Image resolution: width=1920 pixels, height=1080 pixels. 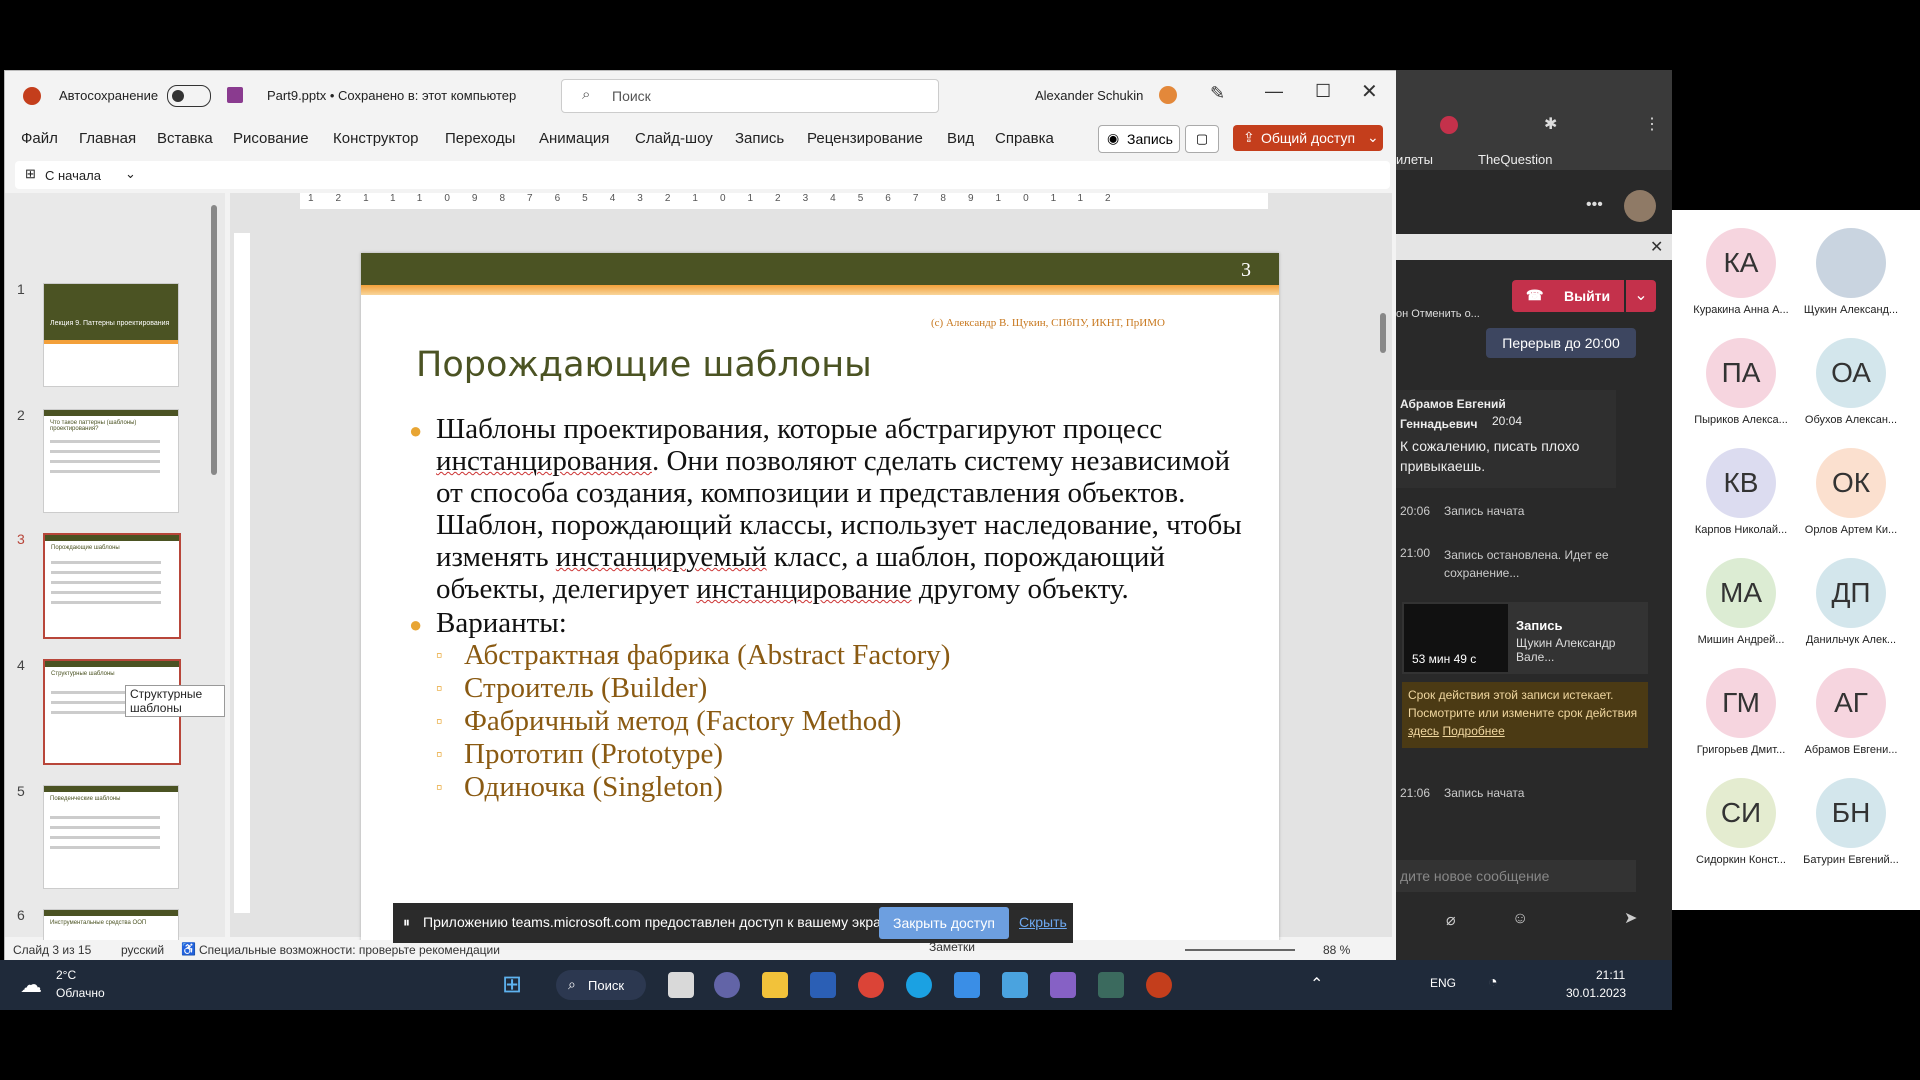 I want to click on thumbnail-scrollbar, so click(x=214, y=340).